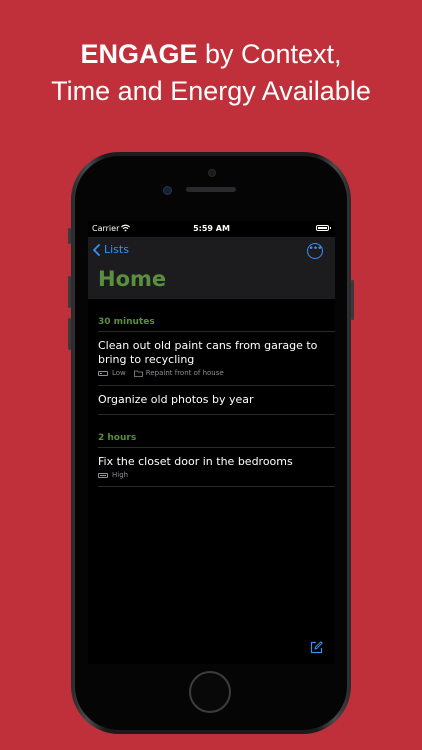 Image resolution: width=422 pixels, height=750 pixels. What do you see at coordinates (116, 249) in the screenshot?
I see `back-button-label: Lists` at bounding box center [116, 249].